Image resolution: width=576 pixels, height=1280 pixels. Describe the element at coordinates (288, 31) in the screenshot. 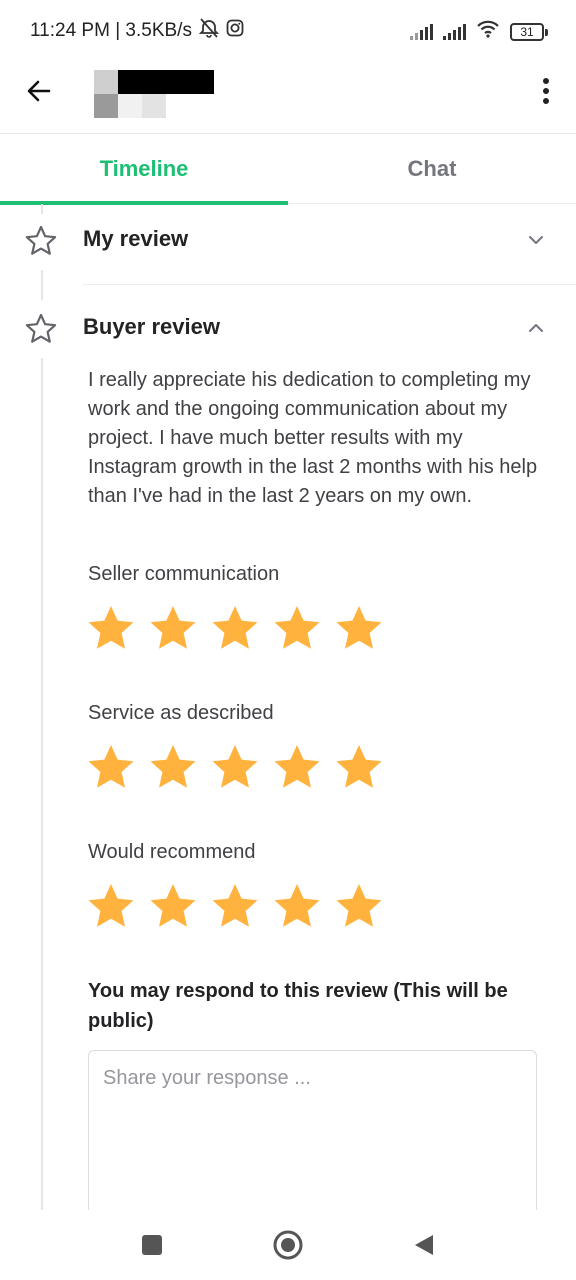

I see `status-bar: 11:24 PM | 3.5KB/s 31` at that location.